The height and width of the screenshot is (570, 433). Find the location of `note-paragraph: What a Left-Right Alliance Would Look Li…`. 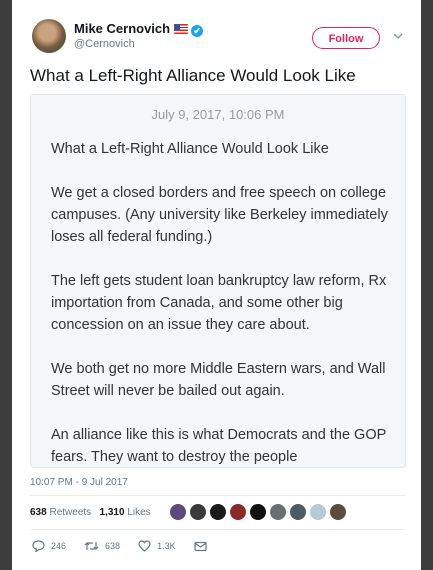

note-paragraph: What a Left-Right Alliance Would Look Li… is located at coordinates (190, 149).